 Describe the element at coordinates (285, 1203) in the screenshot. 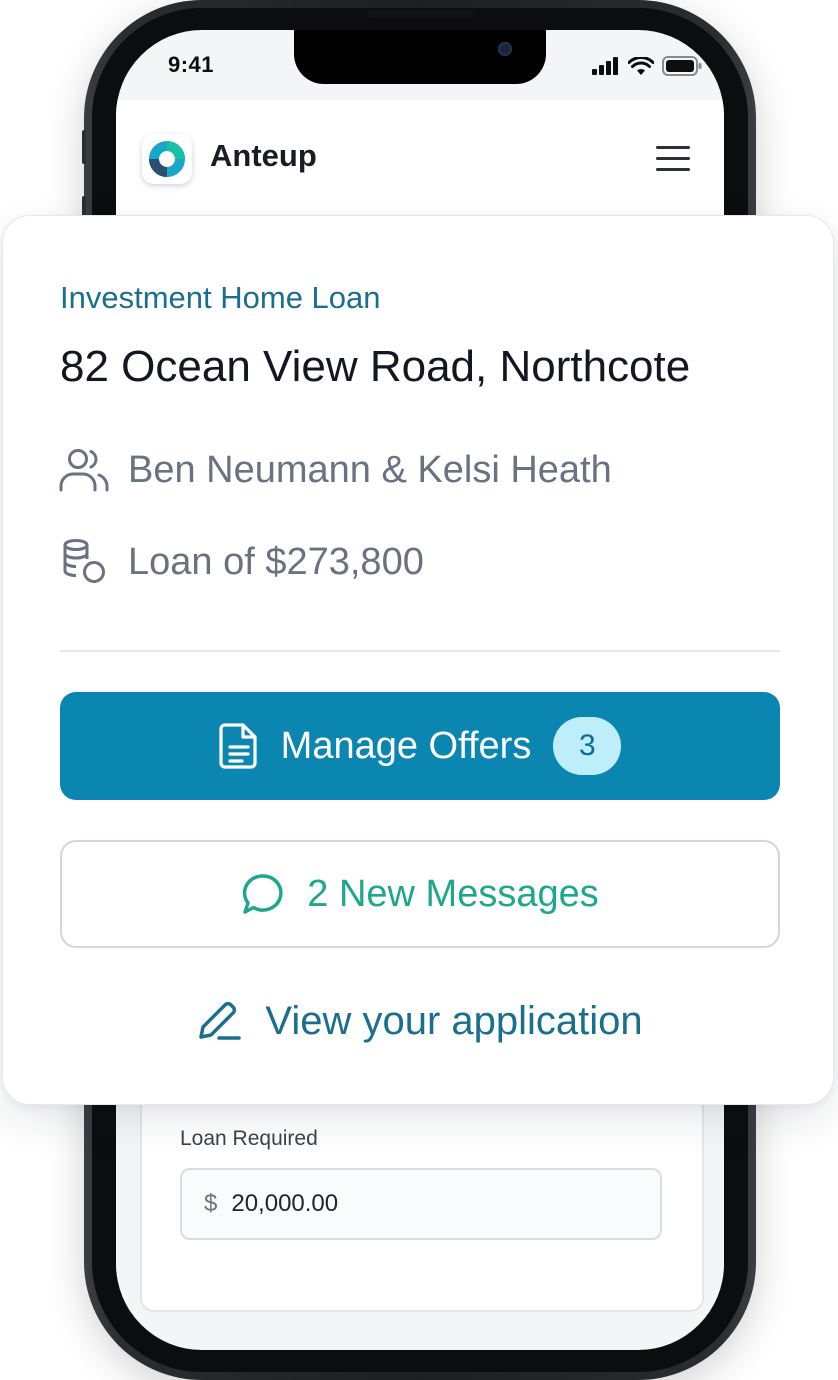

I see `loan-required-value: 20,000.00` at that location.